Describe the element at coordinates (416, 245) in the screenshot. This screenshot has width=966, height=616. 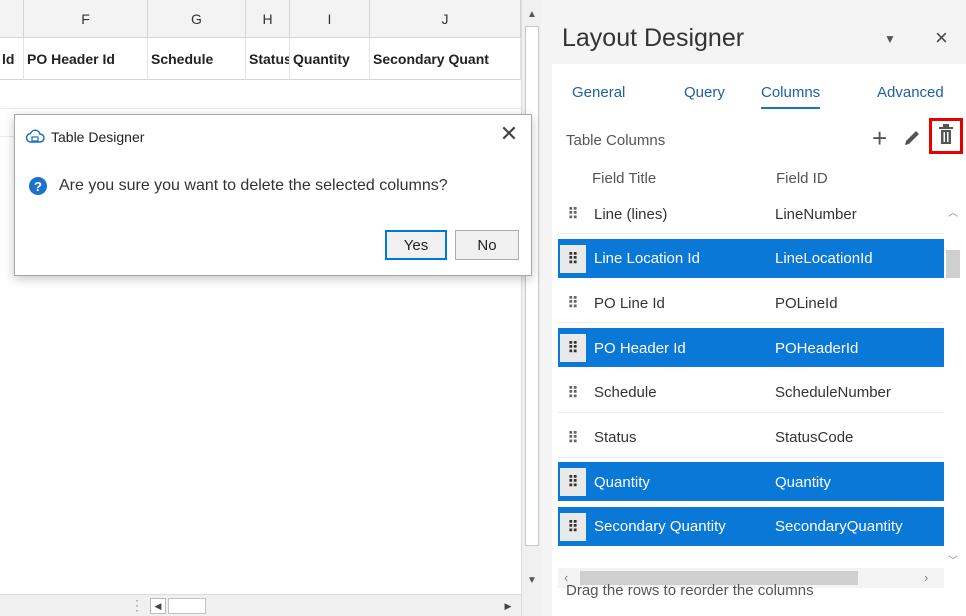
I see `yes-button: Yes` at that location.